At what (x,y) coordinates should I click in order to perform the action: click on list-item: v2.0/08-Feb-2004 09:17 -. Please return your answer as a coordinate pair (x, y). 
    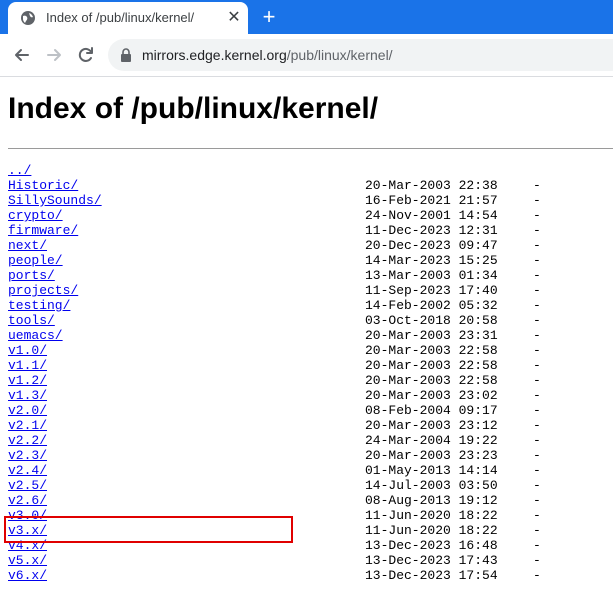
    Looking at the image, I should click on (274, 410).